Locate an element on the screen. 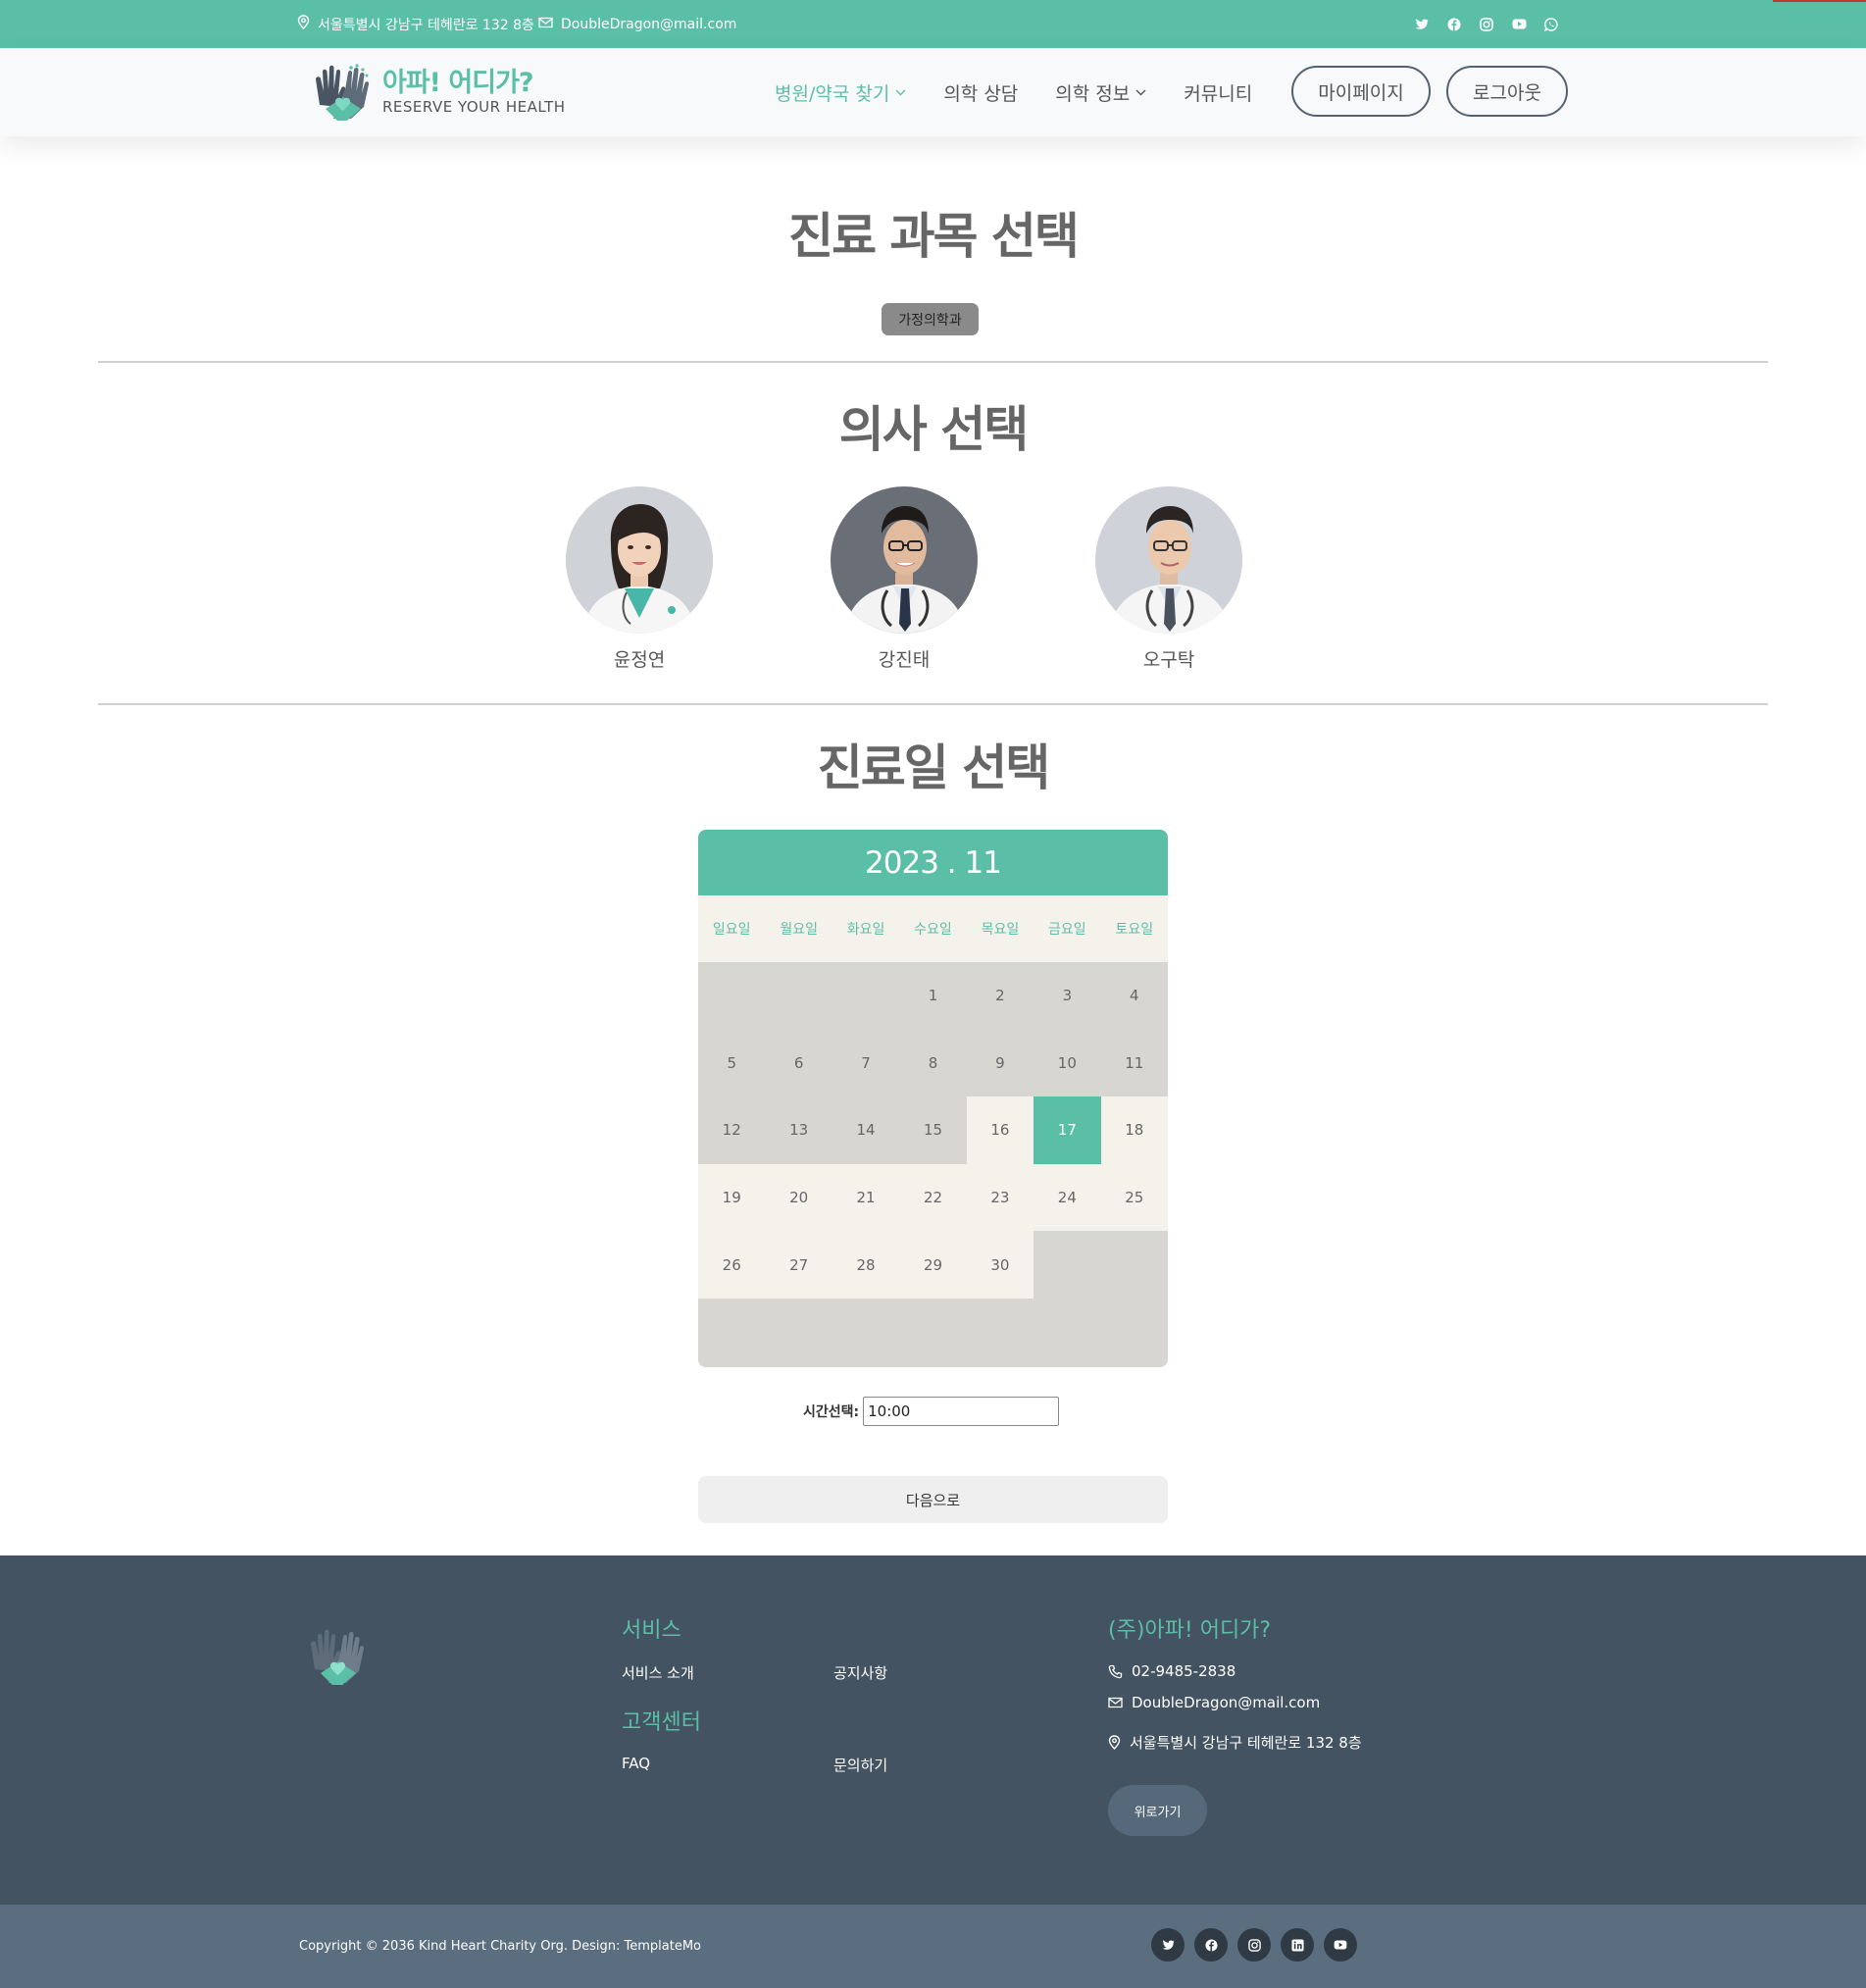  calendar-day: 22 is located at coordinates (933, 1197).